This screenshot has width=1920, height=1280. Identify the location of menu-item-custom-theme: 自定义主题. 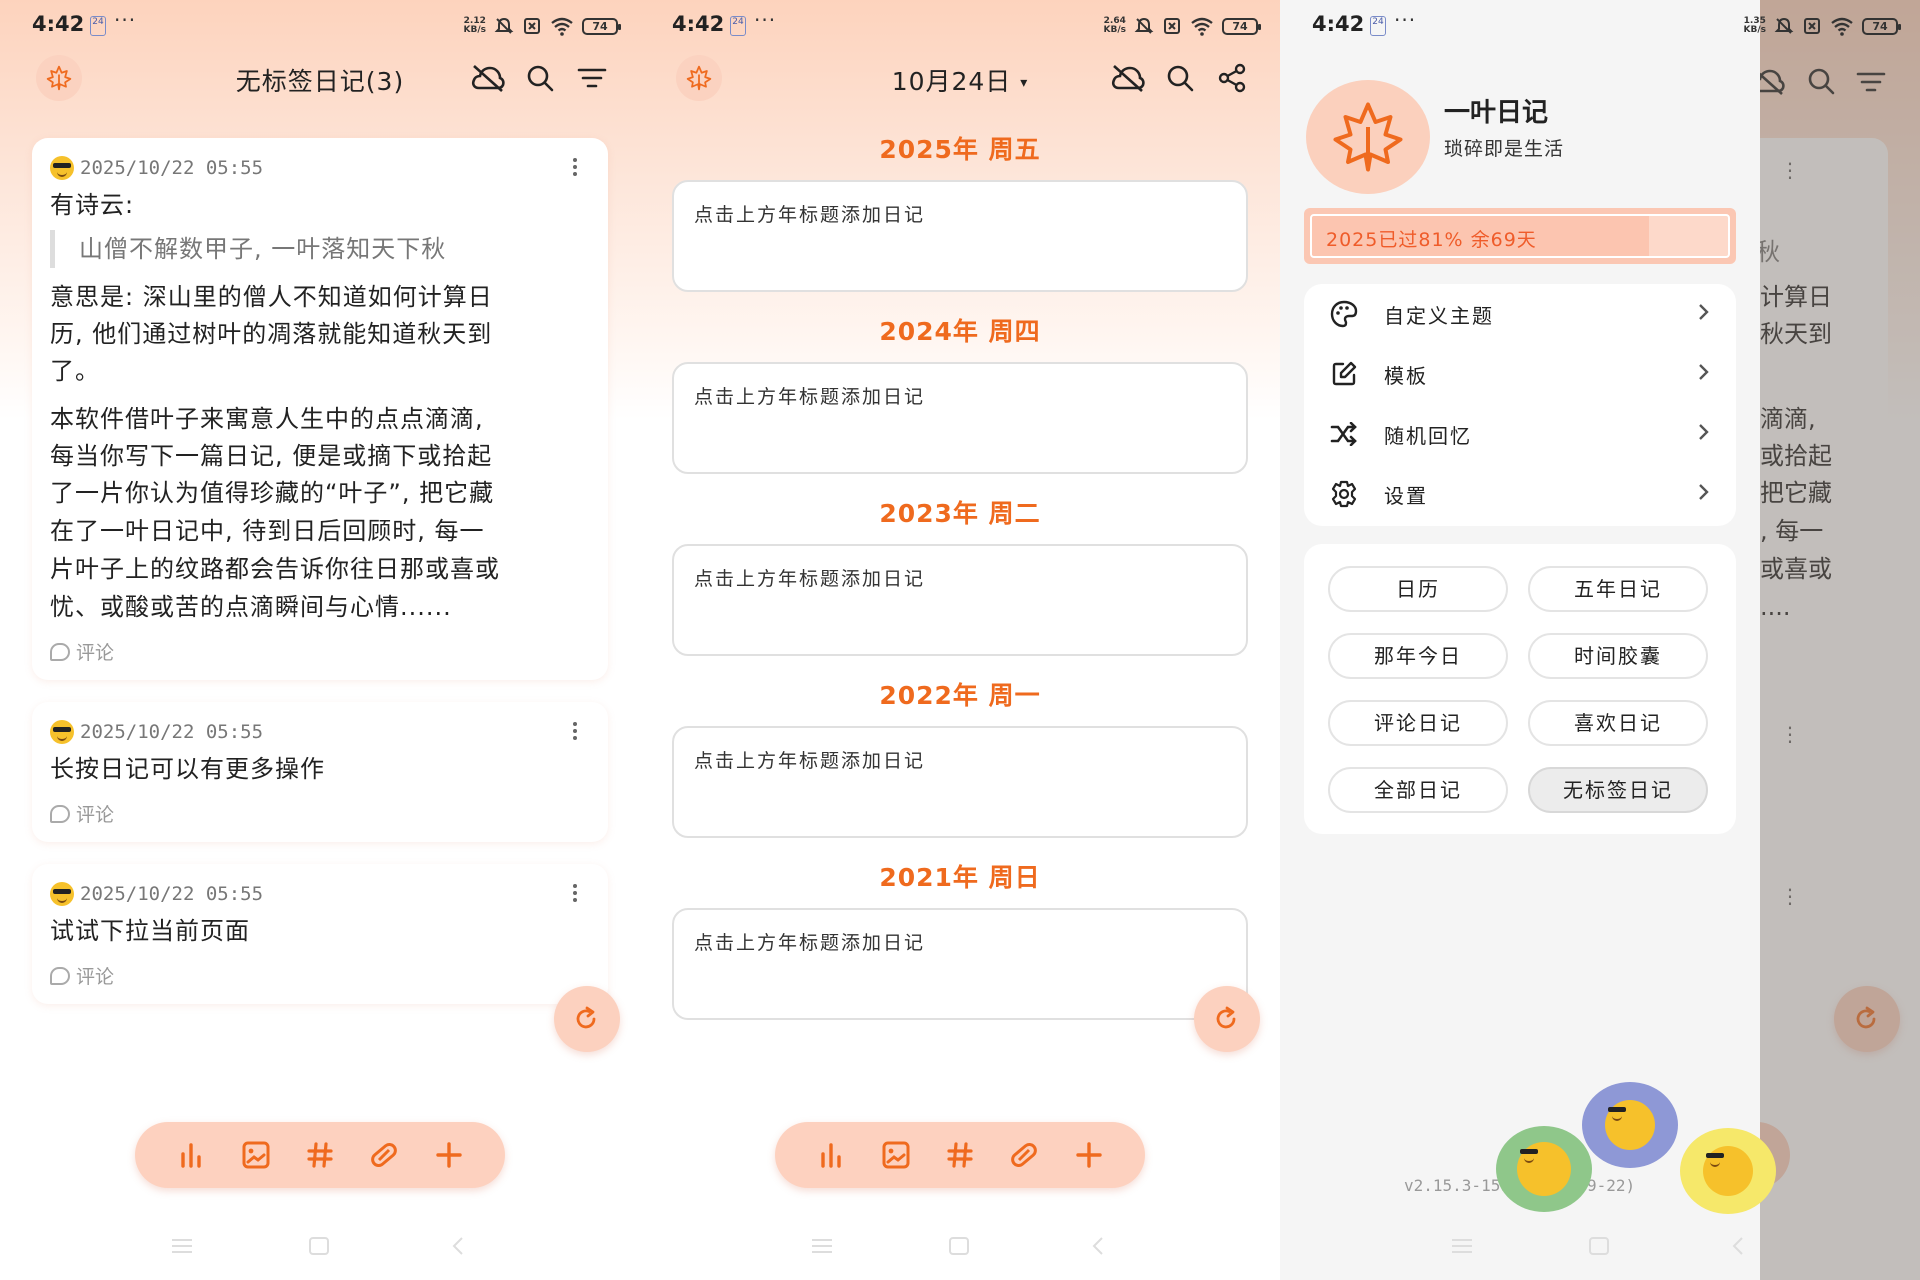
(1520, 314).